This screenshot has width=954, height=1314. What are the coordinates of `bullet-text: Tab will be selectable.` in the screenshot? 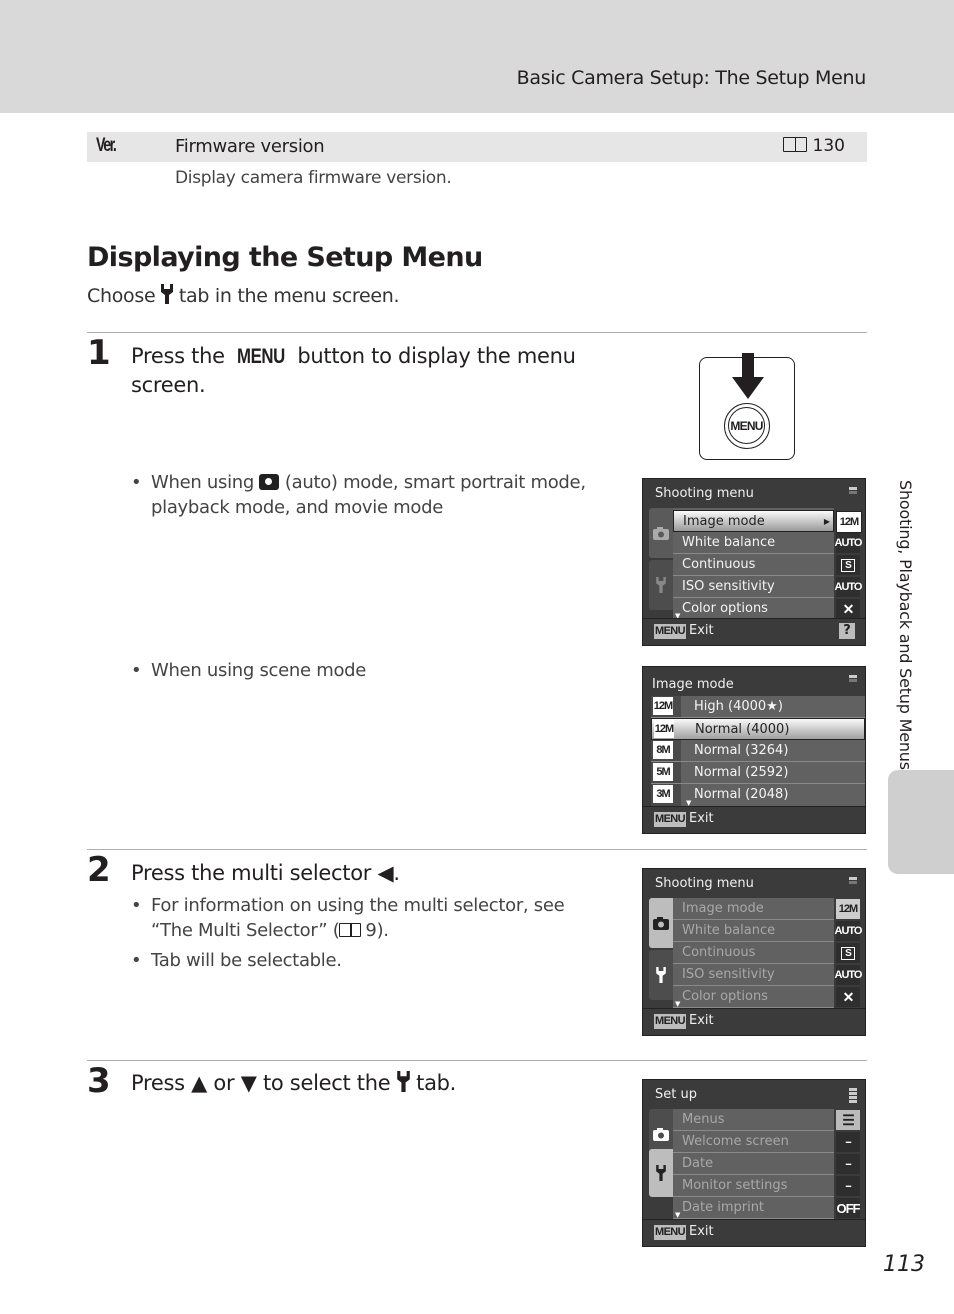 It's located at (246, 960).